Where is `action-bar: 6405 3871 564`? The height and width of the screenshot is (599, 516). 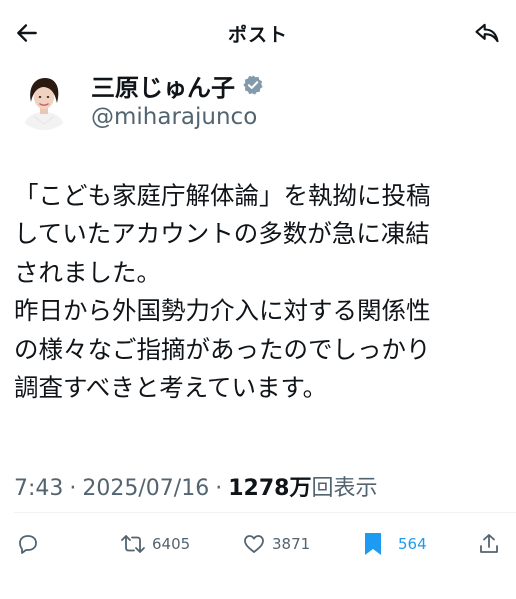
action-bar: 6405 3871 564 is located at coordinates (258, 544).